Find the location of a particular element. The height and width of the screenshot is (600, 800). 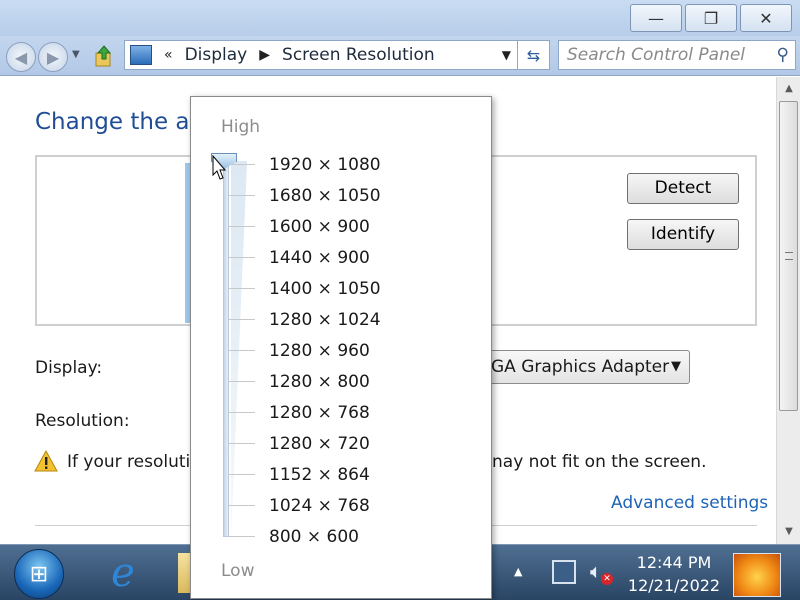

resolution-option: 1280 × 1024 is located at coordinates (305, 319).